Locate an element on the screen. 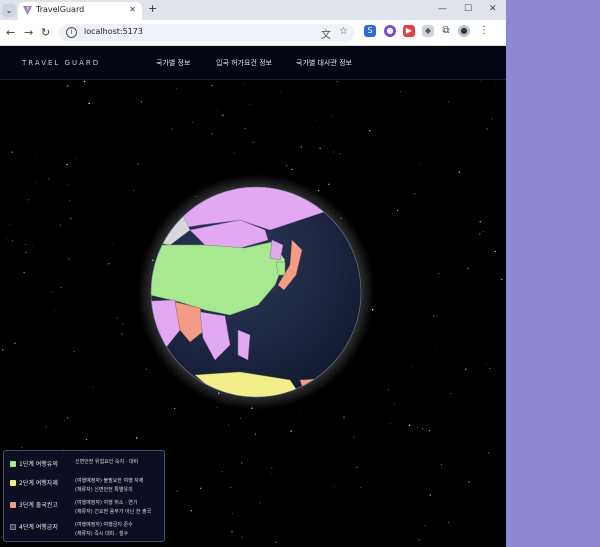 The width and height of the screenshot is (600, 547). browser-toolbar: ← → ↻ i localhost:5173 文 ☆ S ● ▶ ◆ ⧉ ● ⋮ is located at coordinates (253, 33).